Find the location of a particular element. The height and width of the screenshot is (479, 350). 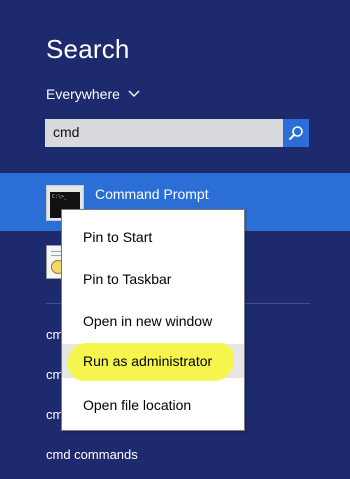

scope-label: Everywhere is located at coordinates (83, 94).